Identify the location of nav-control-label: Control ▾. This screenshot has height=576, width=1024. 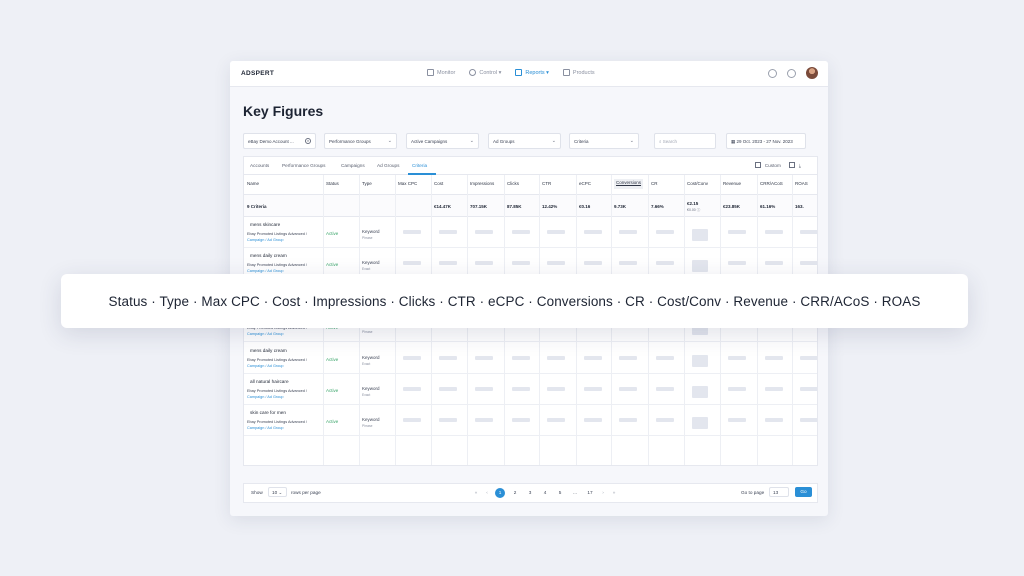
(490, 72).